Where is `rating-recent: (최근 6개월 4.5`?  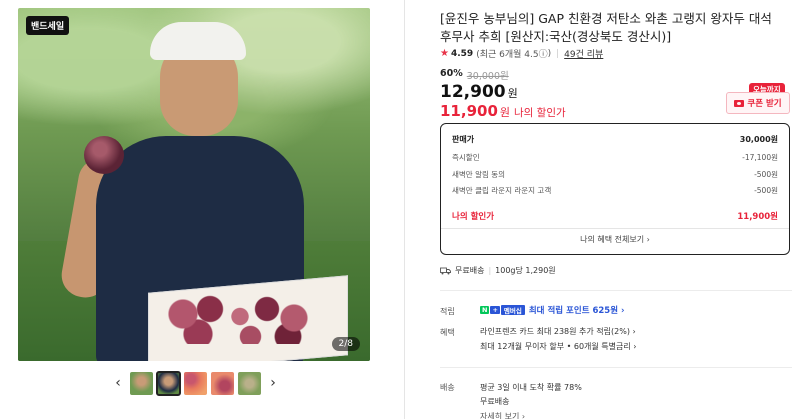
rating-recent: (최근 6개월 4.5 is located at coordinates (507, 55).